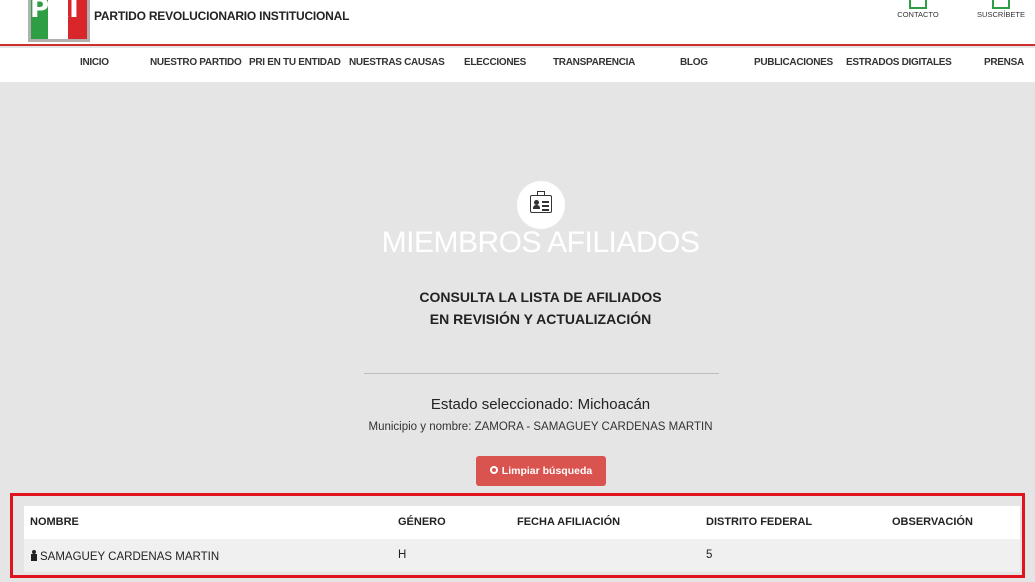 This screenshot has width=1035, height=582. I want to click on nav-item-elecciones: ELECCIONES, so click(495, 62).